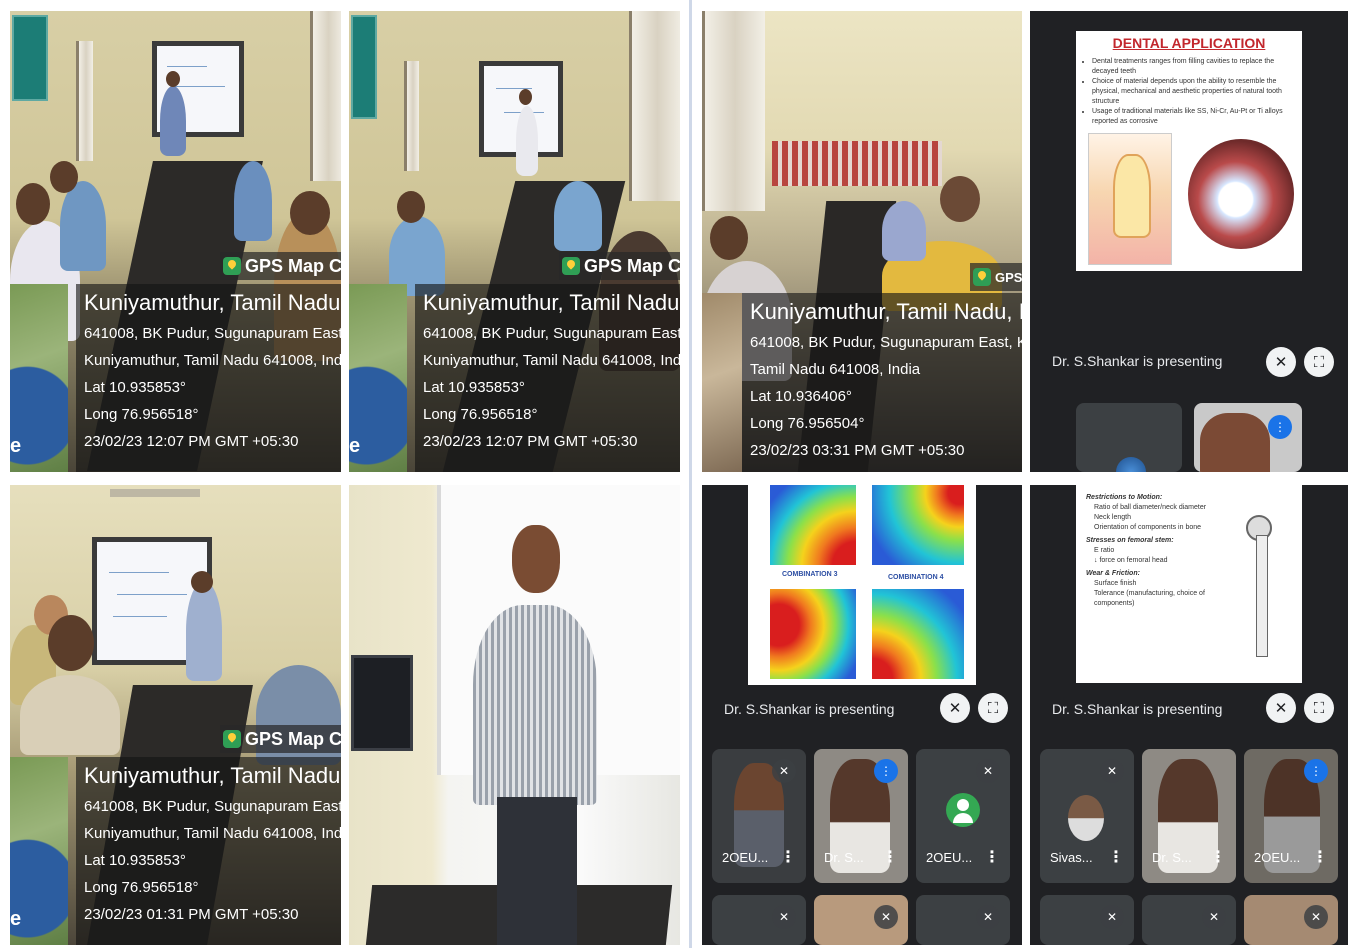 The height and width of the screenshot is (948, 1355). Describe the element at coordinates (801, 396) in the screenshot. I see `latitude: Lat 10.936406°` at that location.